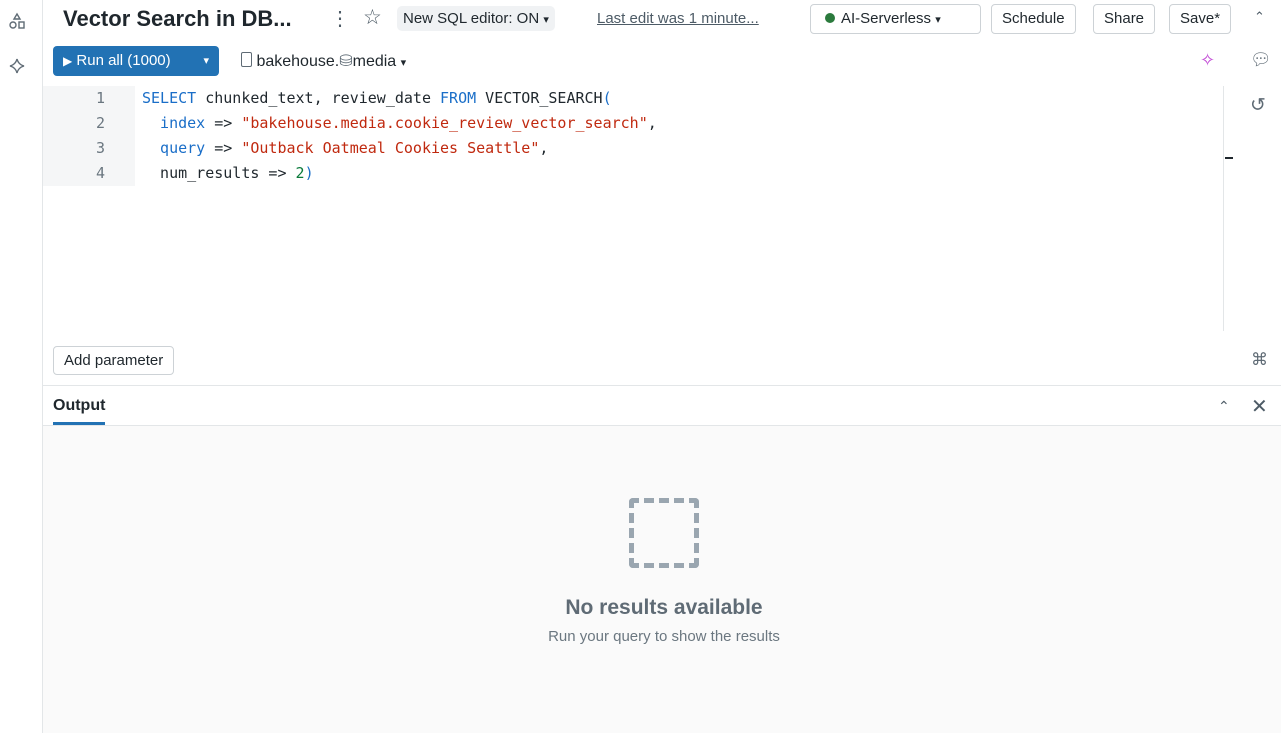  I want to click on run-all-button: ▶ Run all (1000) ▾, so click(136, 61).